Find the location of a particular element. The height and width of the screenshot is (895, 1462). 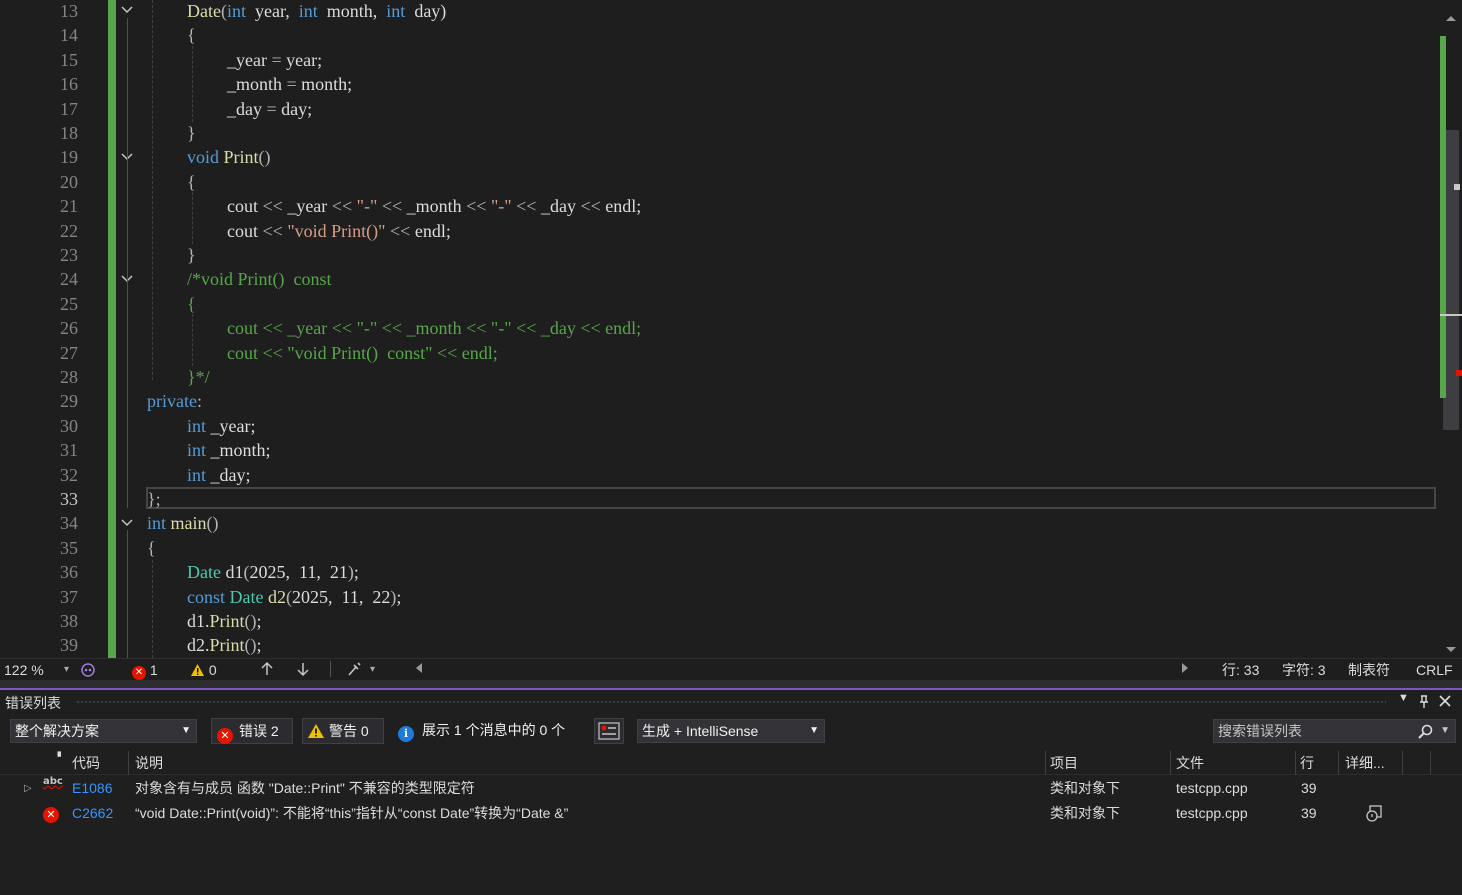

code-token: cout is located at coordinates (245, 230).